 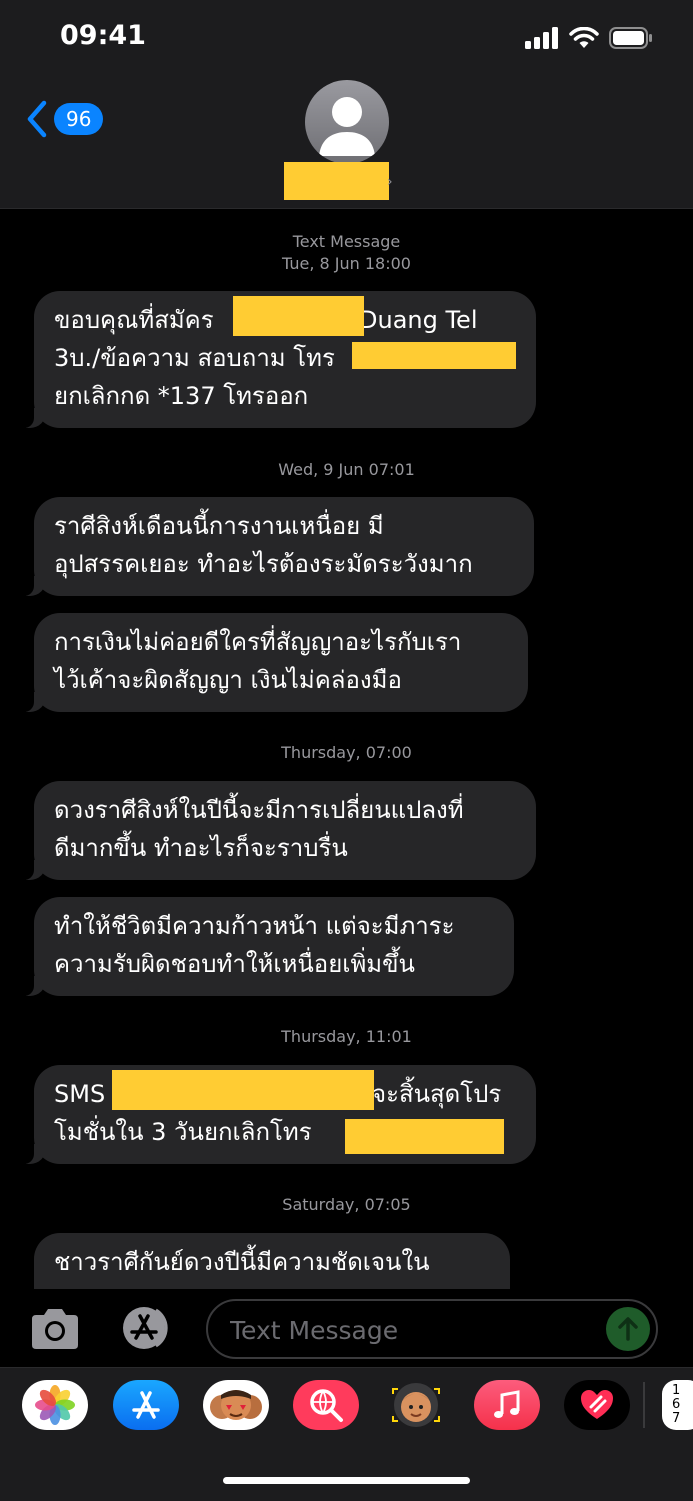 I want to click on timestamp-header: Saturday, 07:05, so click(x=346, y=1205).